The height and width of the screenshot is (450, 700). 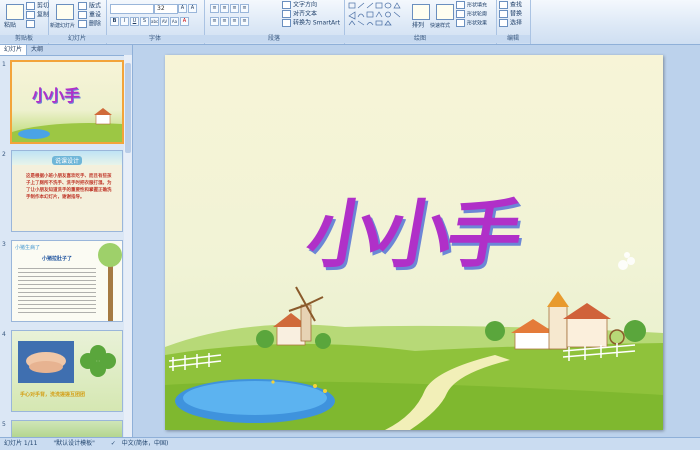 I want to click on find-icon, so click(x=503, y=5).